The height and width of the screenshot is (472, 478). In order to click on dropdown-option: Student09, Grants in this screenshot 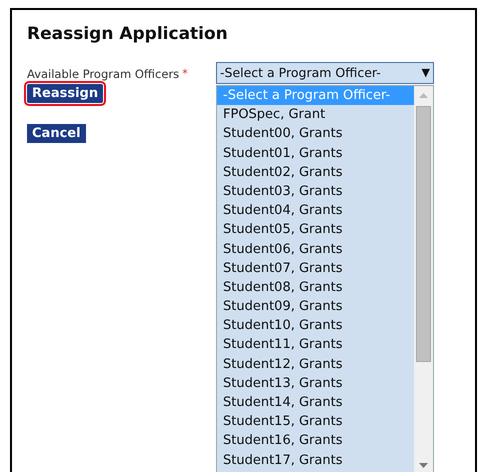, I will do `click(315, 306)`.